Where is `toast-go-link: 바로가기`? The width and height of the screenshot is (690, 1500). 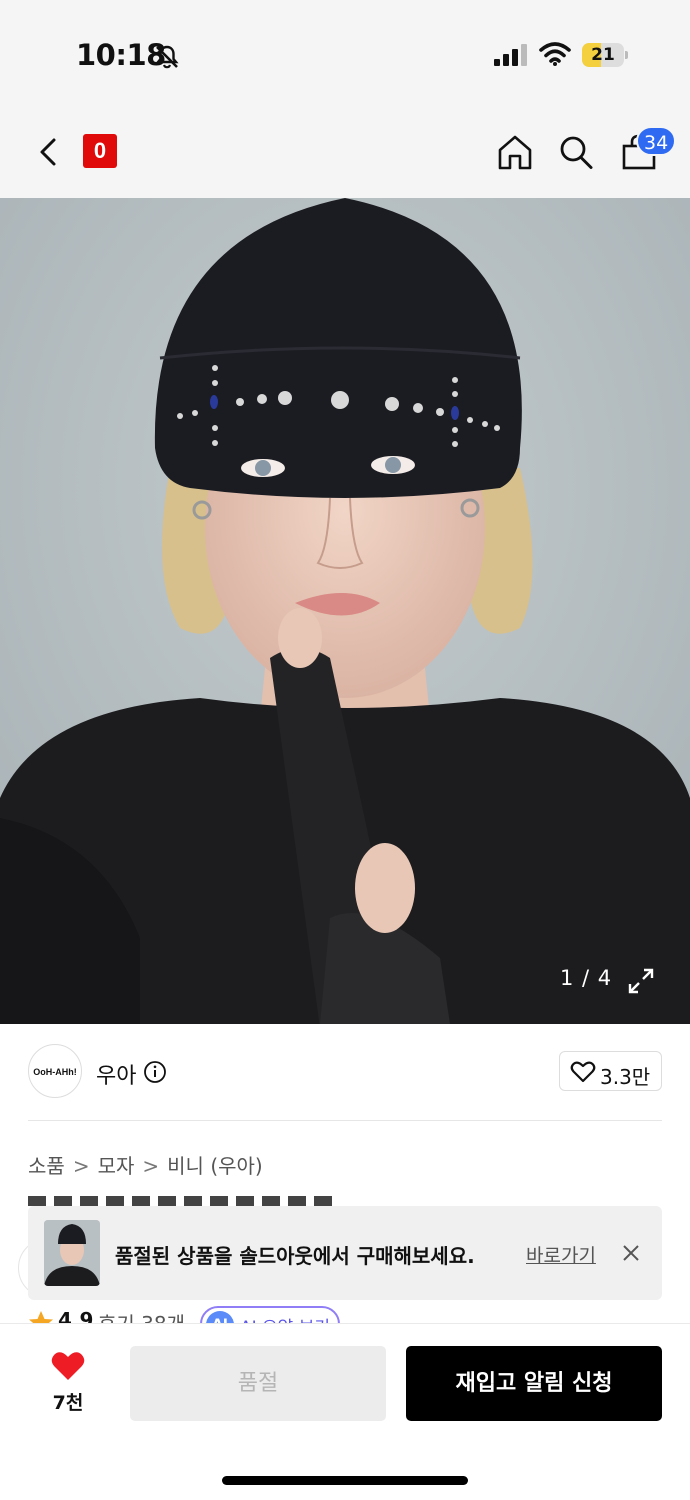 toast-go-link: 바로가기 is located at coordinates (561, 1254).